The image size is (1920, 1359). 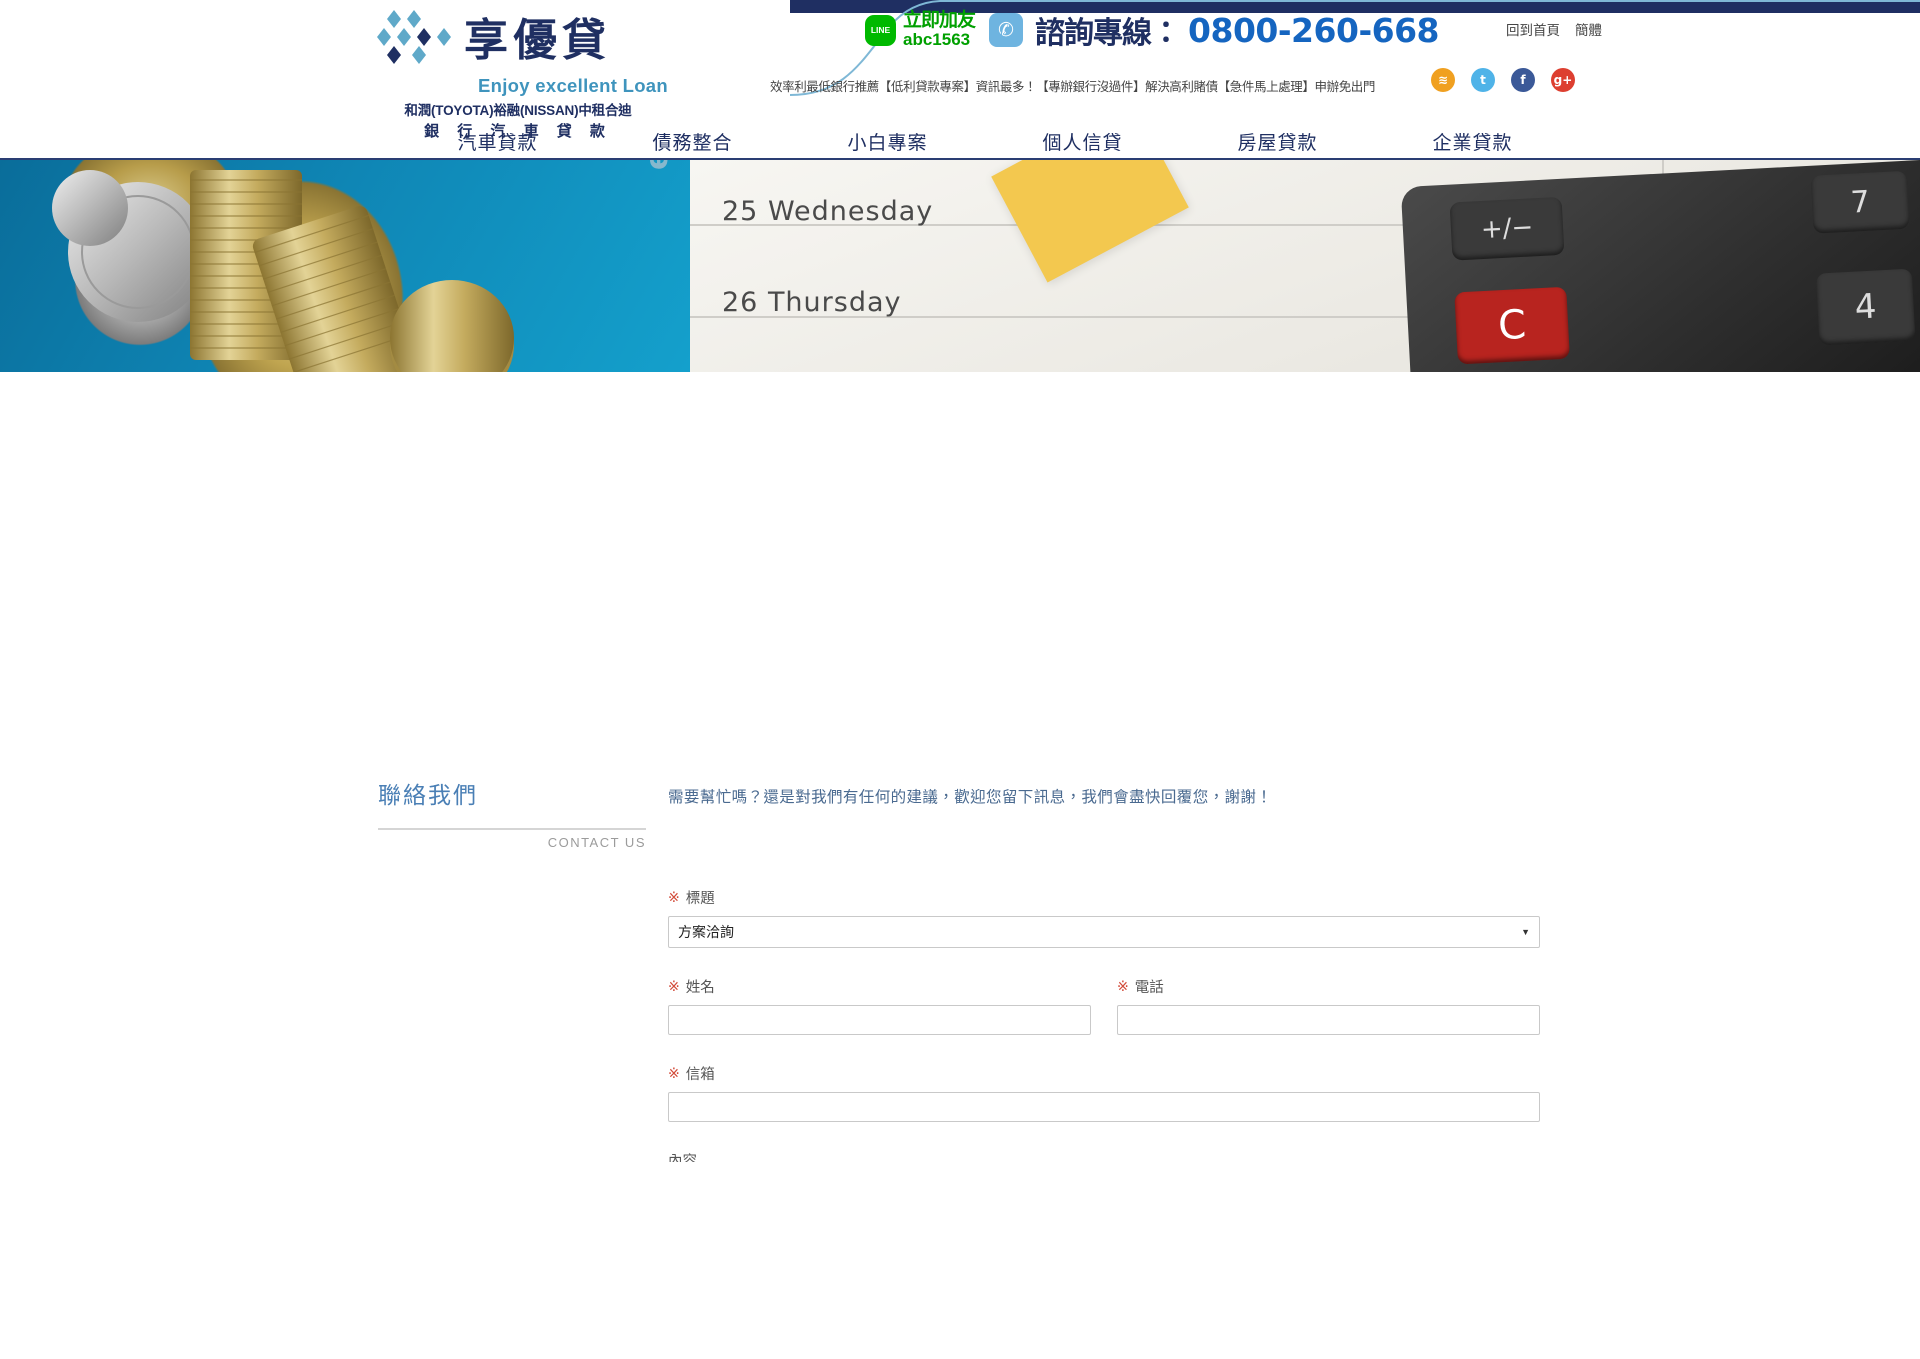 What do you see at coordinates (1006, 30) in the screenshot?
I see `phone-icon: ✆` at bounding box center [1006, 30].